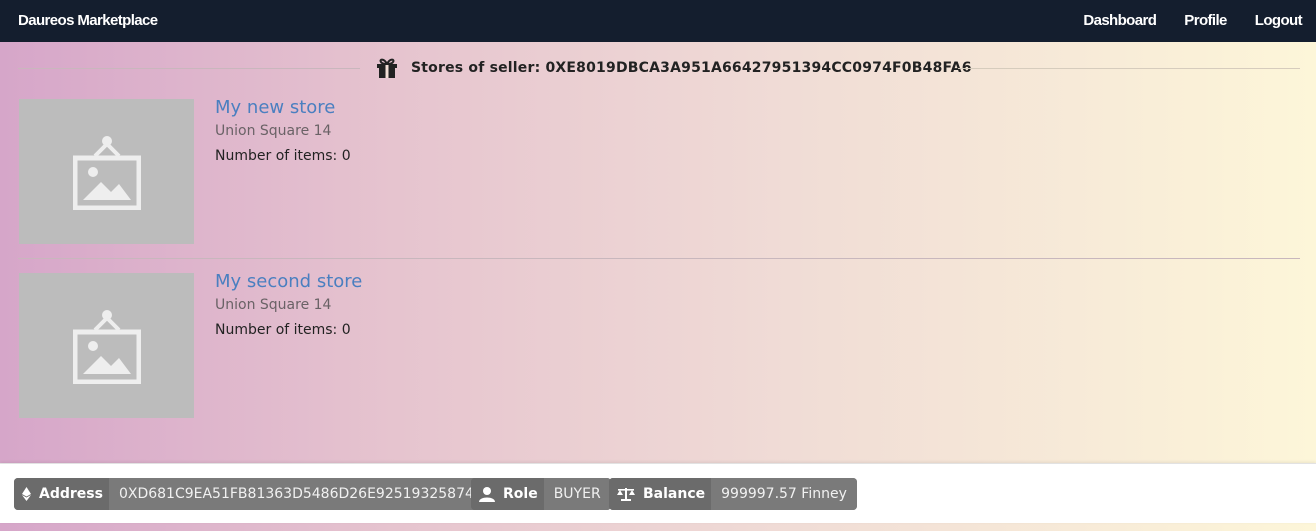 Image resolution: width=1316 pixels, height=531 pixels. I want to click on ethereum-icon, so click(26, 494).